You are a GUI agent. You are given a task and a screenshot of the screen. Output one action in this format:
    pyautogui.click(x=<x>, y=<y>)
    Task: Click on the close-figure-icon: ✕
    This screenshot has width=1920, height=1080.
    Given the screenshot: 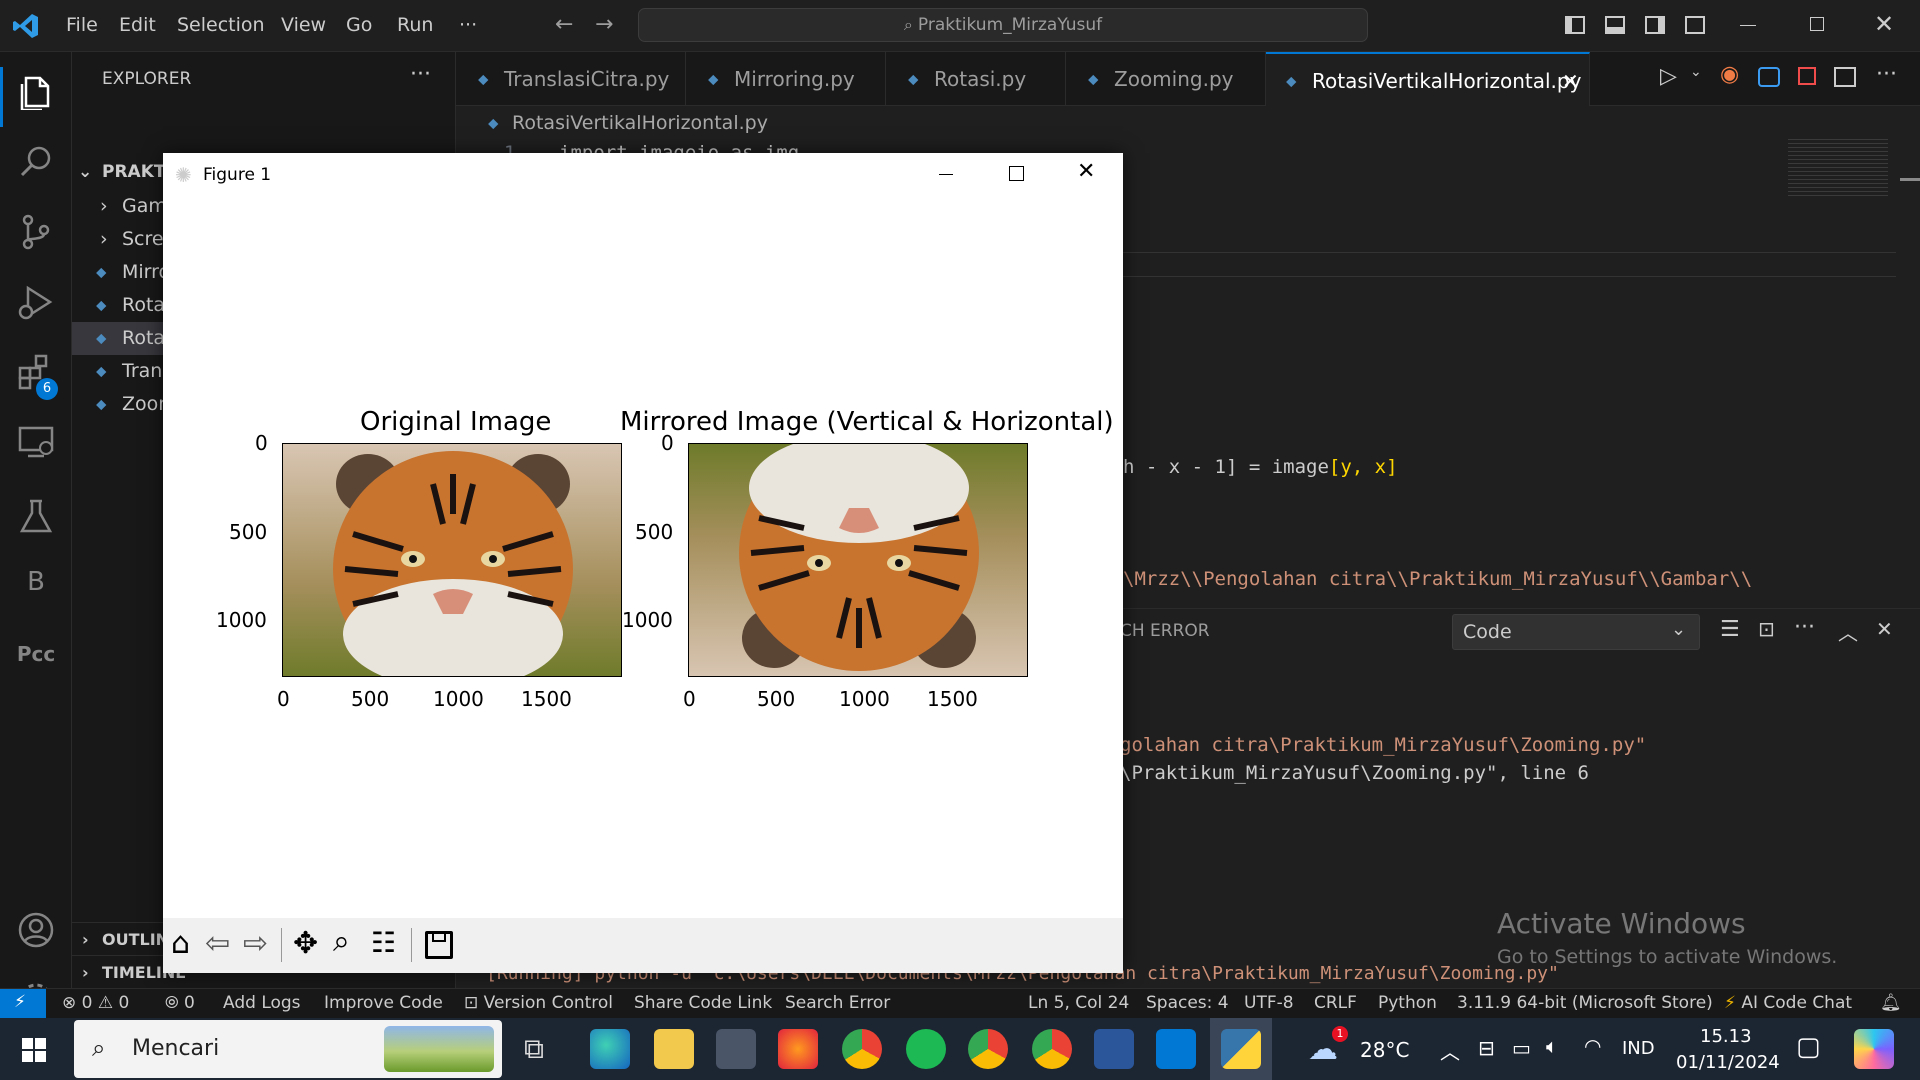 What is the action you would take?
    pyautogui.click(x=1086, y=171)
    